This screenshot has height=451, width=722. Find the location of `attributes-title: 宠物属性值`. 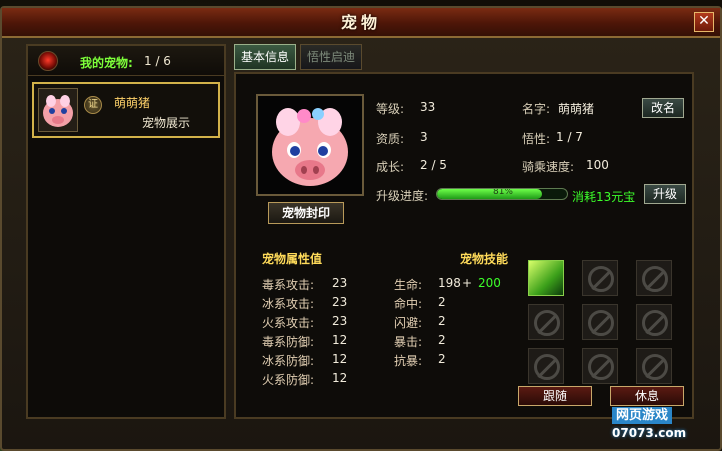

attributes-title: 宠物属性值 is located at coordinates (292, 259).